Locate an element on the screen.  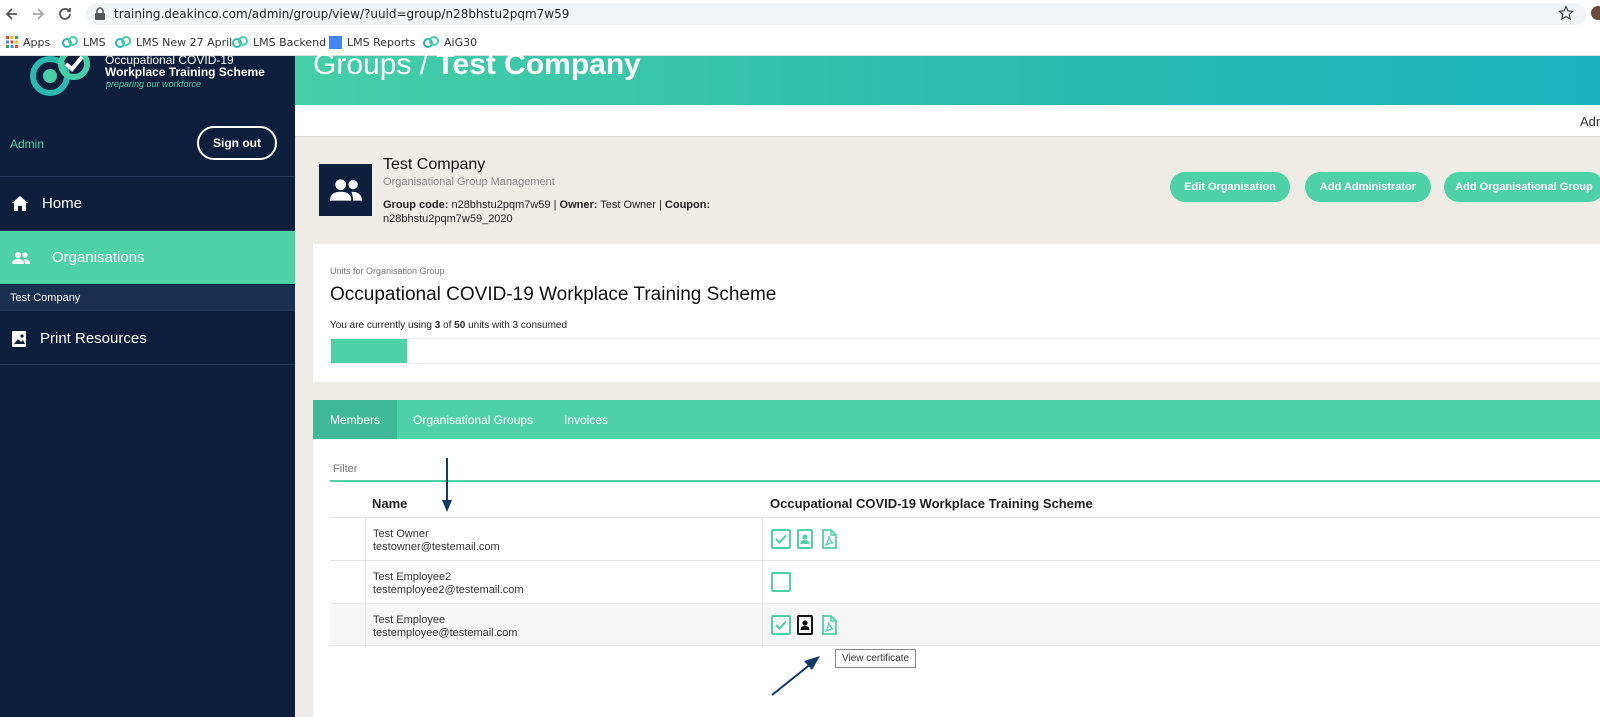
org-subtitle: Organisational Group Management is located at coordinates (469, 182).